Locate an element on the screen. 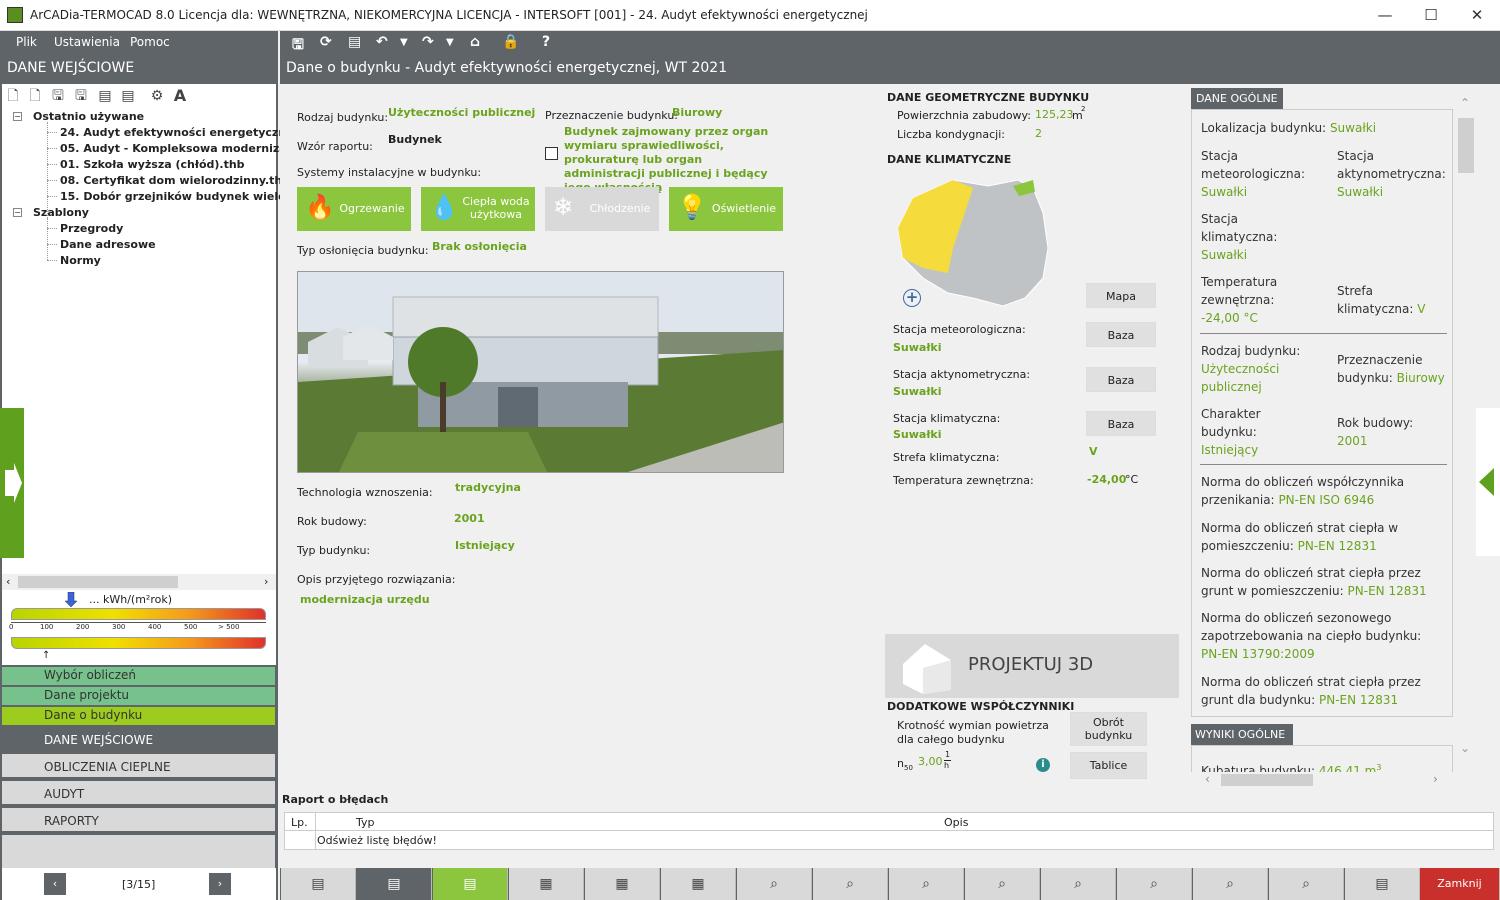 The width and height of the screenshot is (1500, 900). menu-ustawienia: Ustawienia is located at coordinates (87, 42).